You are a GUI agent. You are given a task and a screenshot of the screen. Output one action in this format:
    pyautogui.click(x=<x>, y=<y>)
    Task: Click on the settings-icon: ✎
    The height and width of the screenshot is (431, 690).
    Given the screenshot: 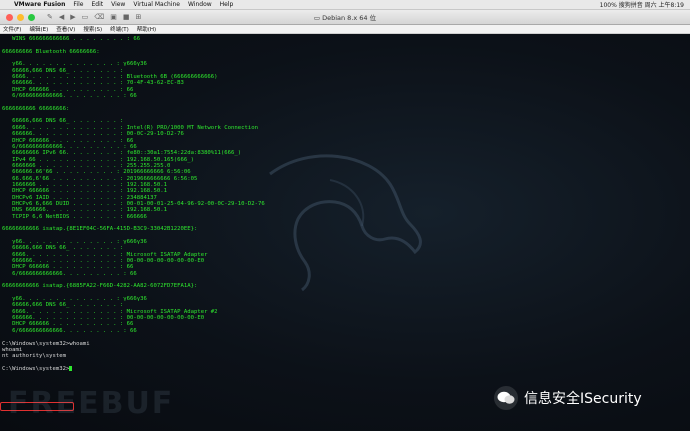 What is the action you would take?
    pyautogui.click(x=50, y=17)
    